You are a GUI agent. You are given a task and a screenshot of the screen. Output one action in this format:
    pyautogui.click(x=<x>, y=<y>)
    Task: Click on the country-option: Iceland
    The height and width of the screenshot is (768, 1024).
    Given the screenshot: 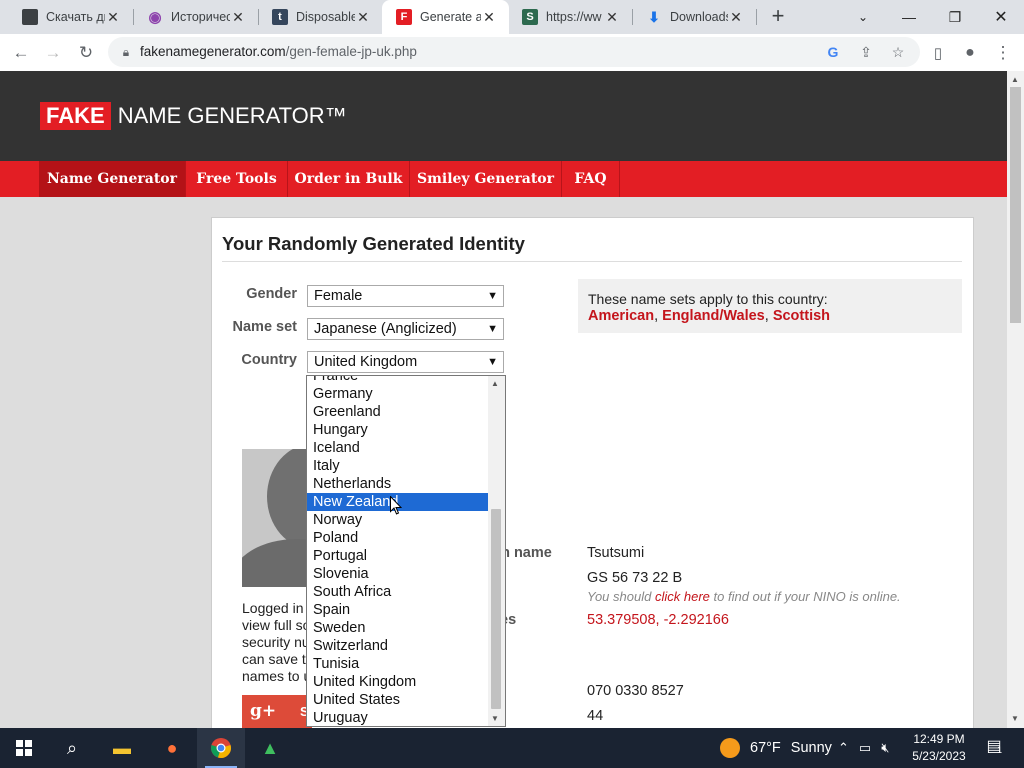 What is the action you would take?
    pyautogui.click(x=398, y=448)
    